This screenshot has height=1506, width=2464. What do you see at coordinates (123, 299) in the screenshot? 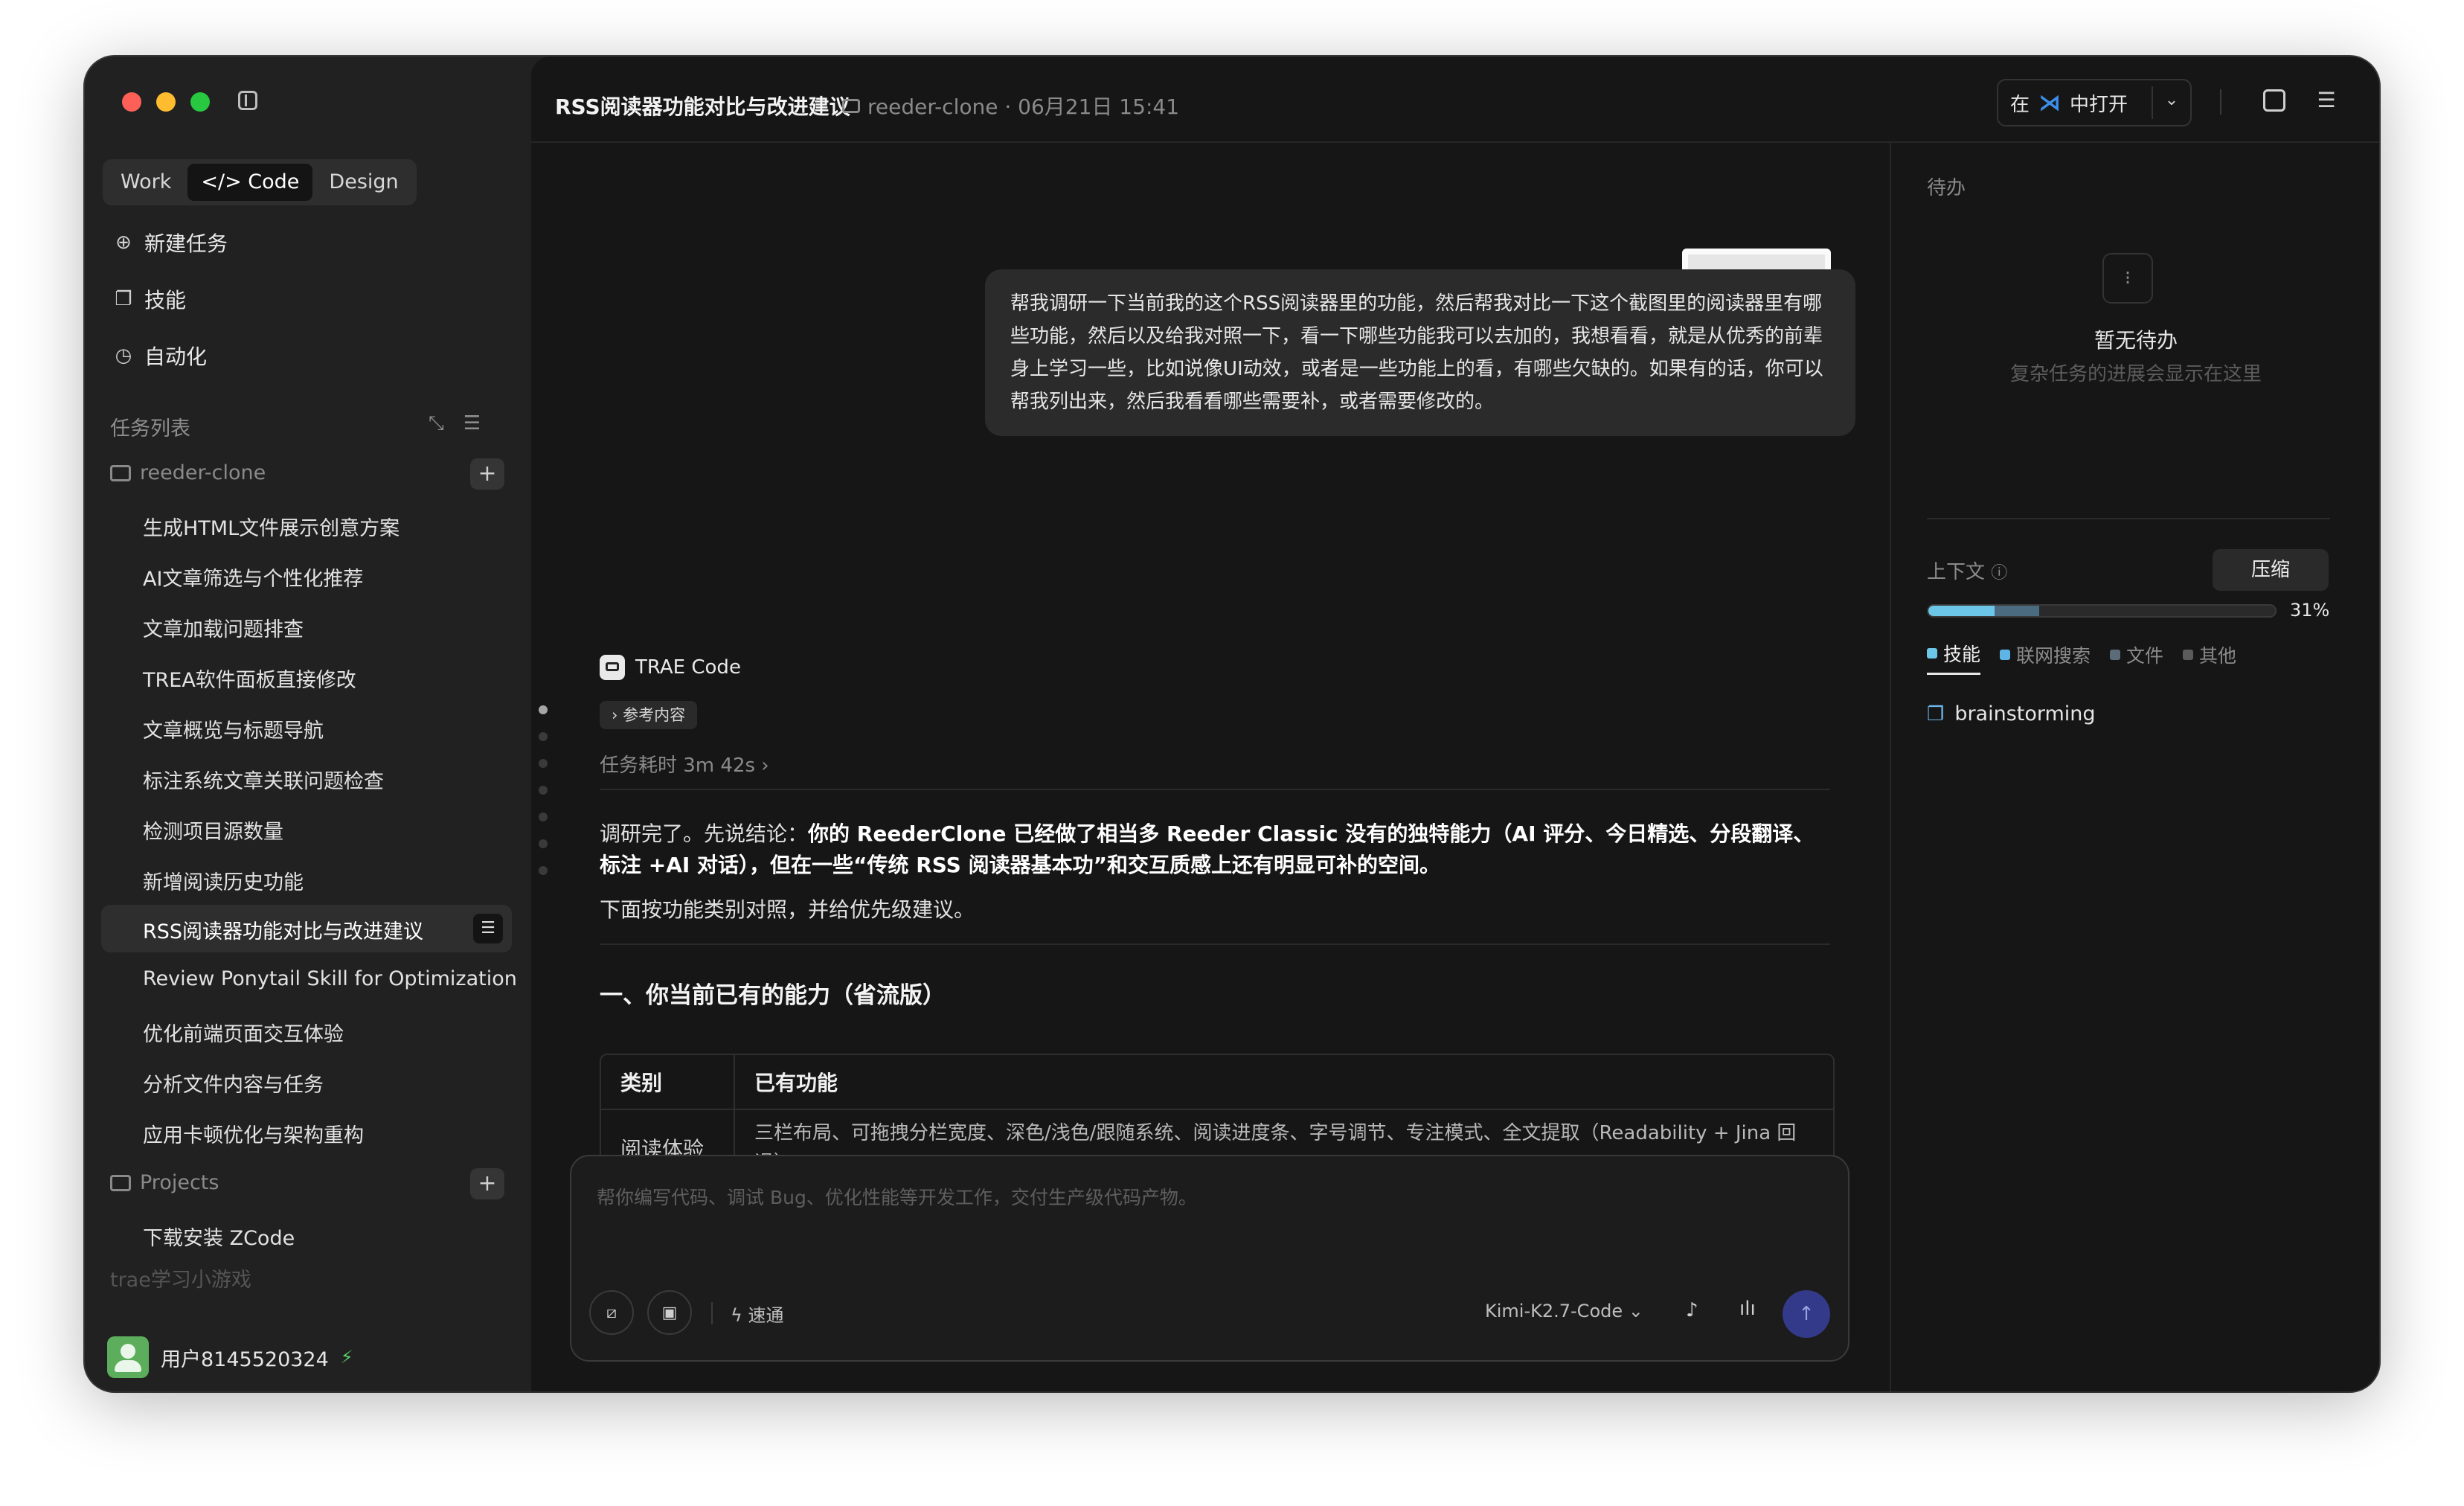
I see `book-icon: ❐` at bounding box center [123, 299].